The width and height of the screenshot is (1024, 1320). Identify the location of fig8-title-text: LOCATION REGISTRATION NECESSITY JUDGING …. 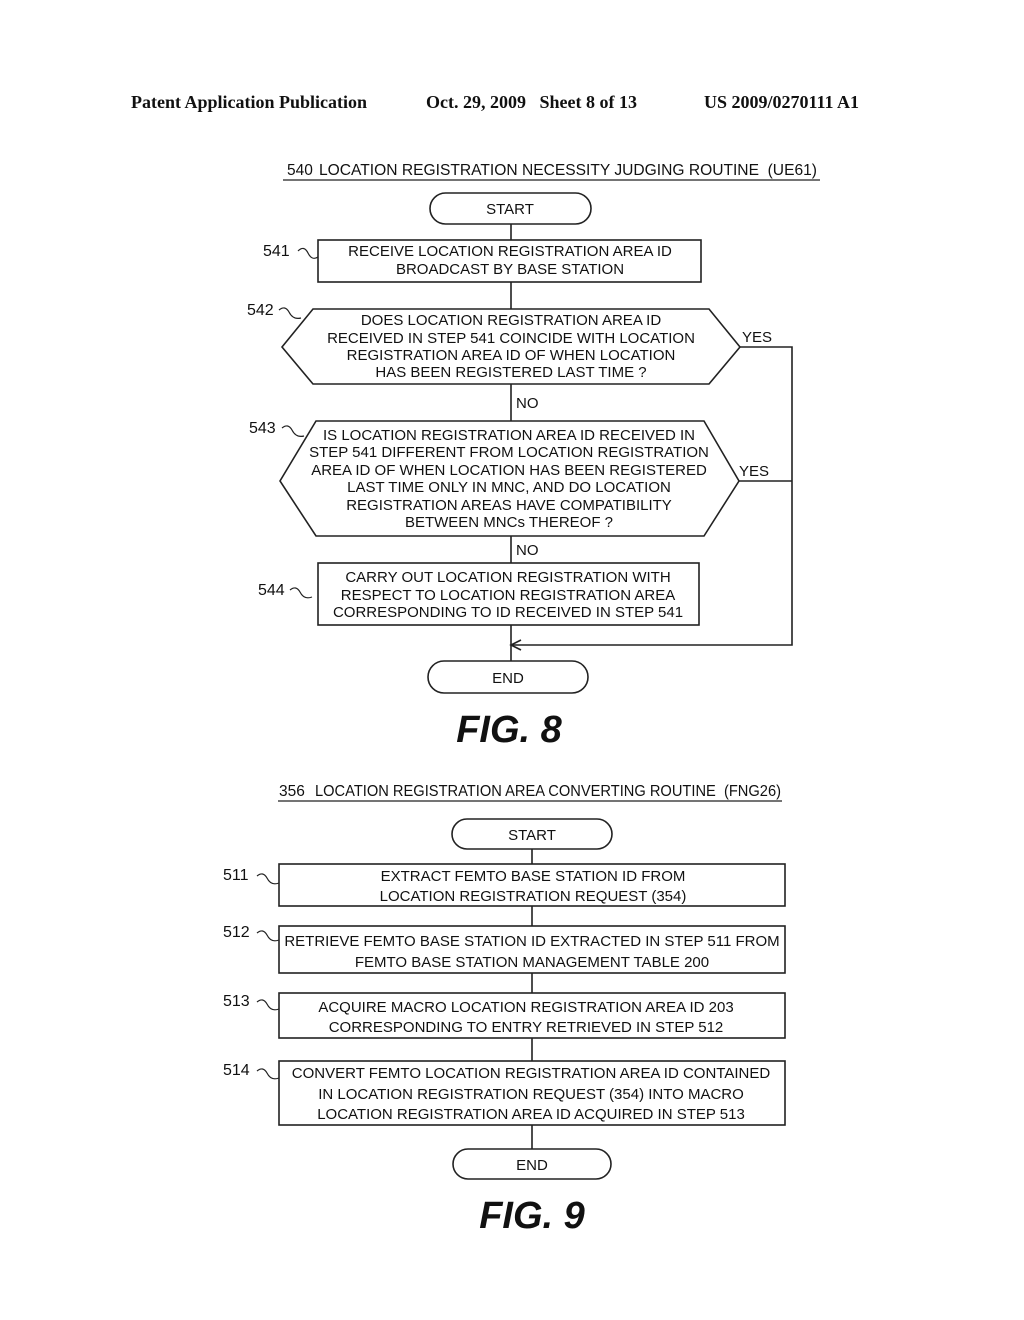
(568, 170).